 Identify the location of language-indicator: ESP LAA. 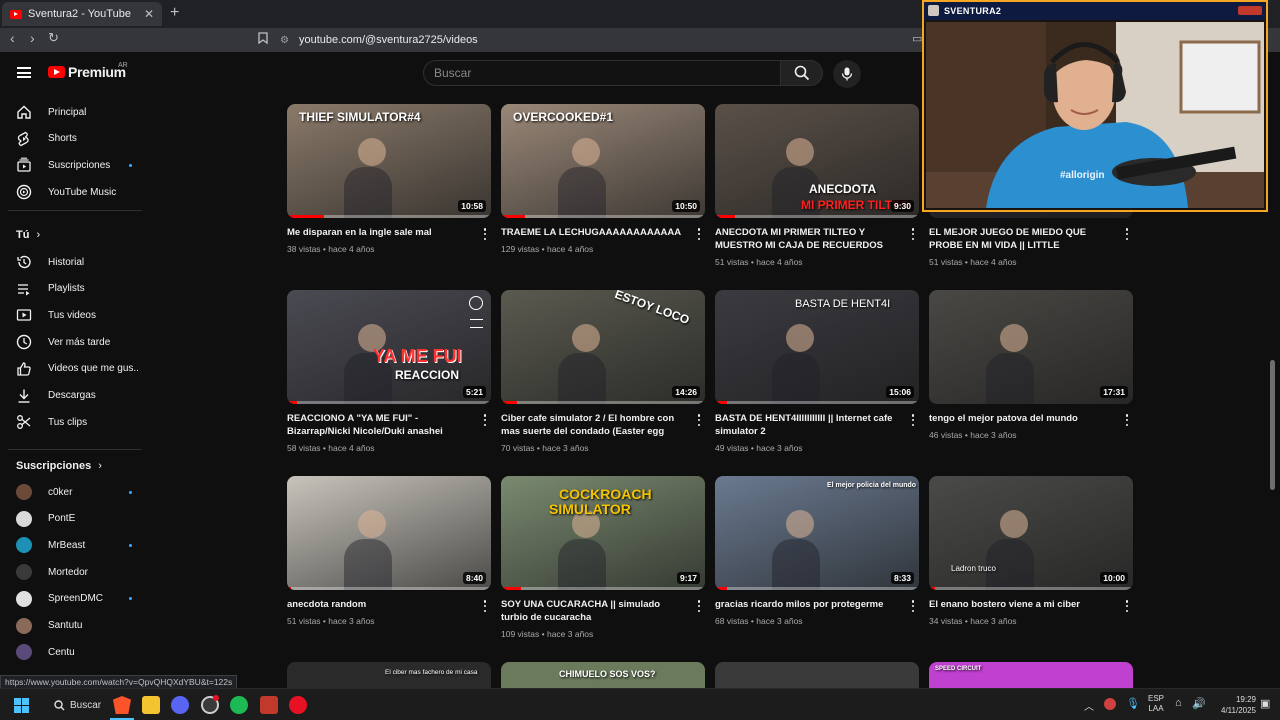
(1156, 704).